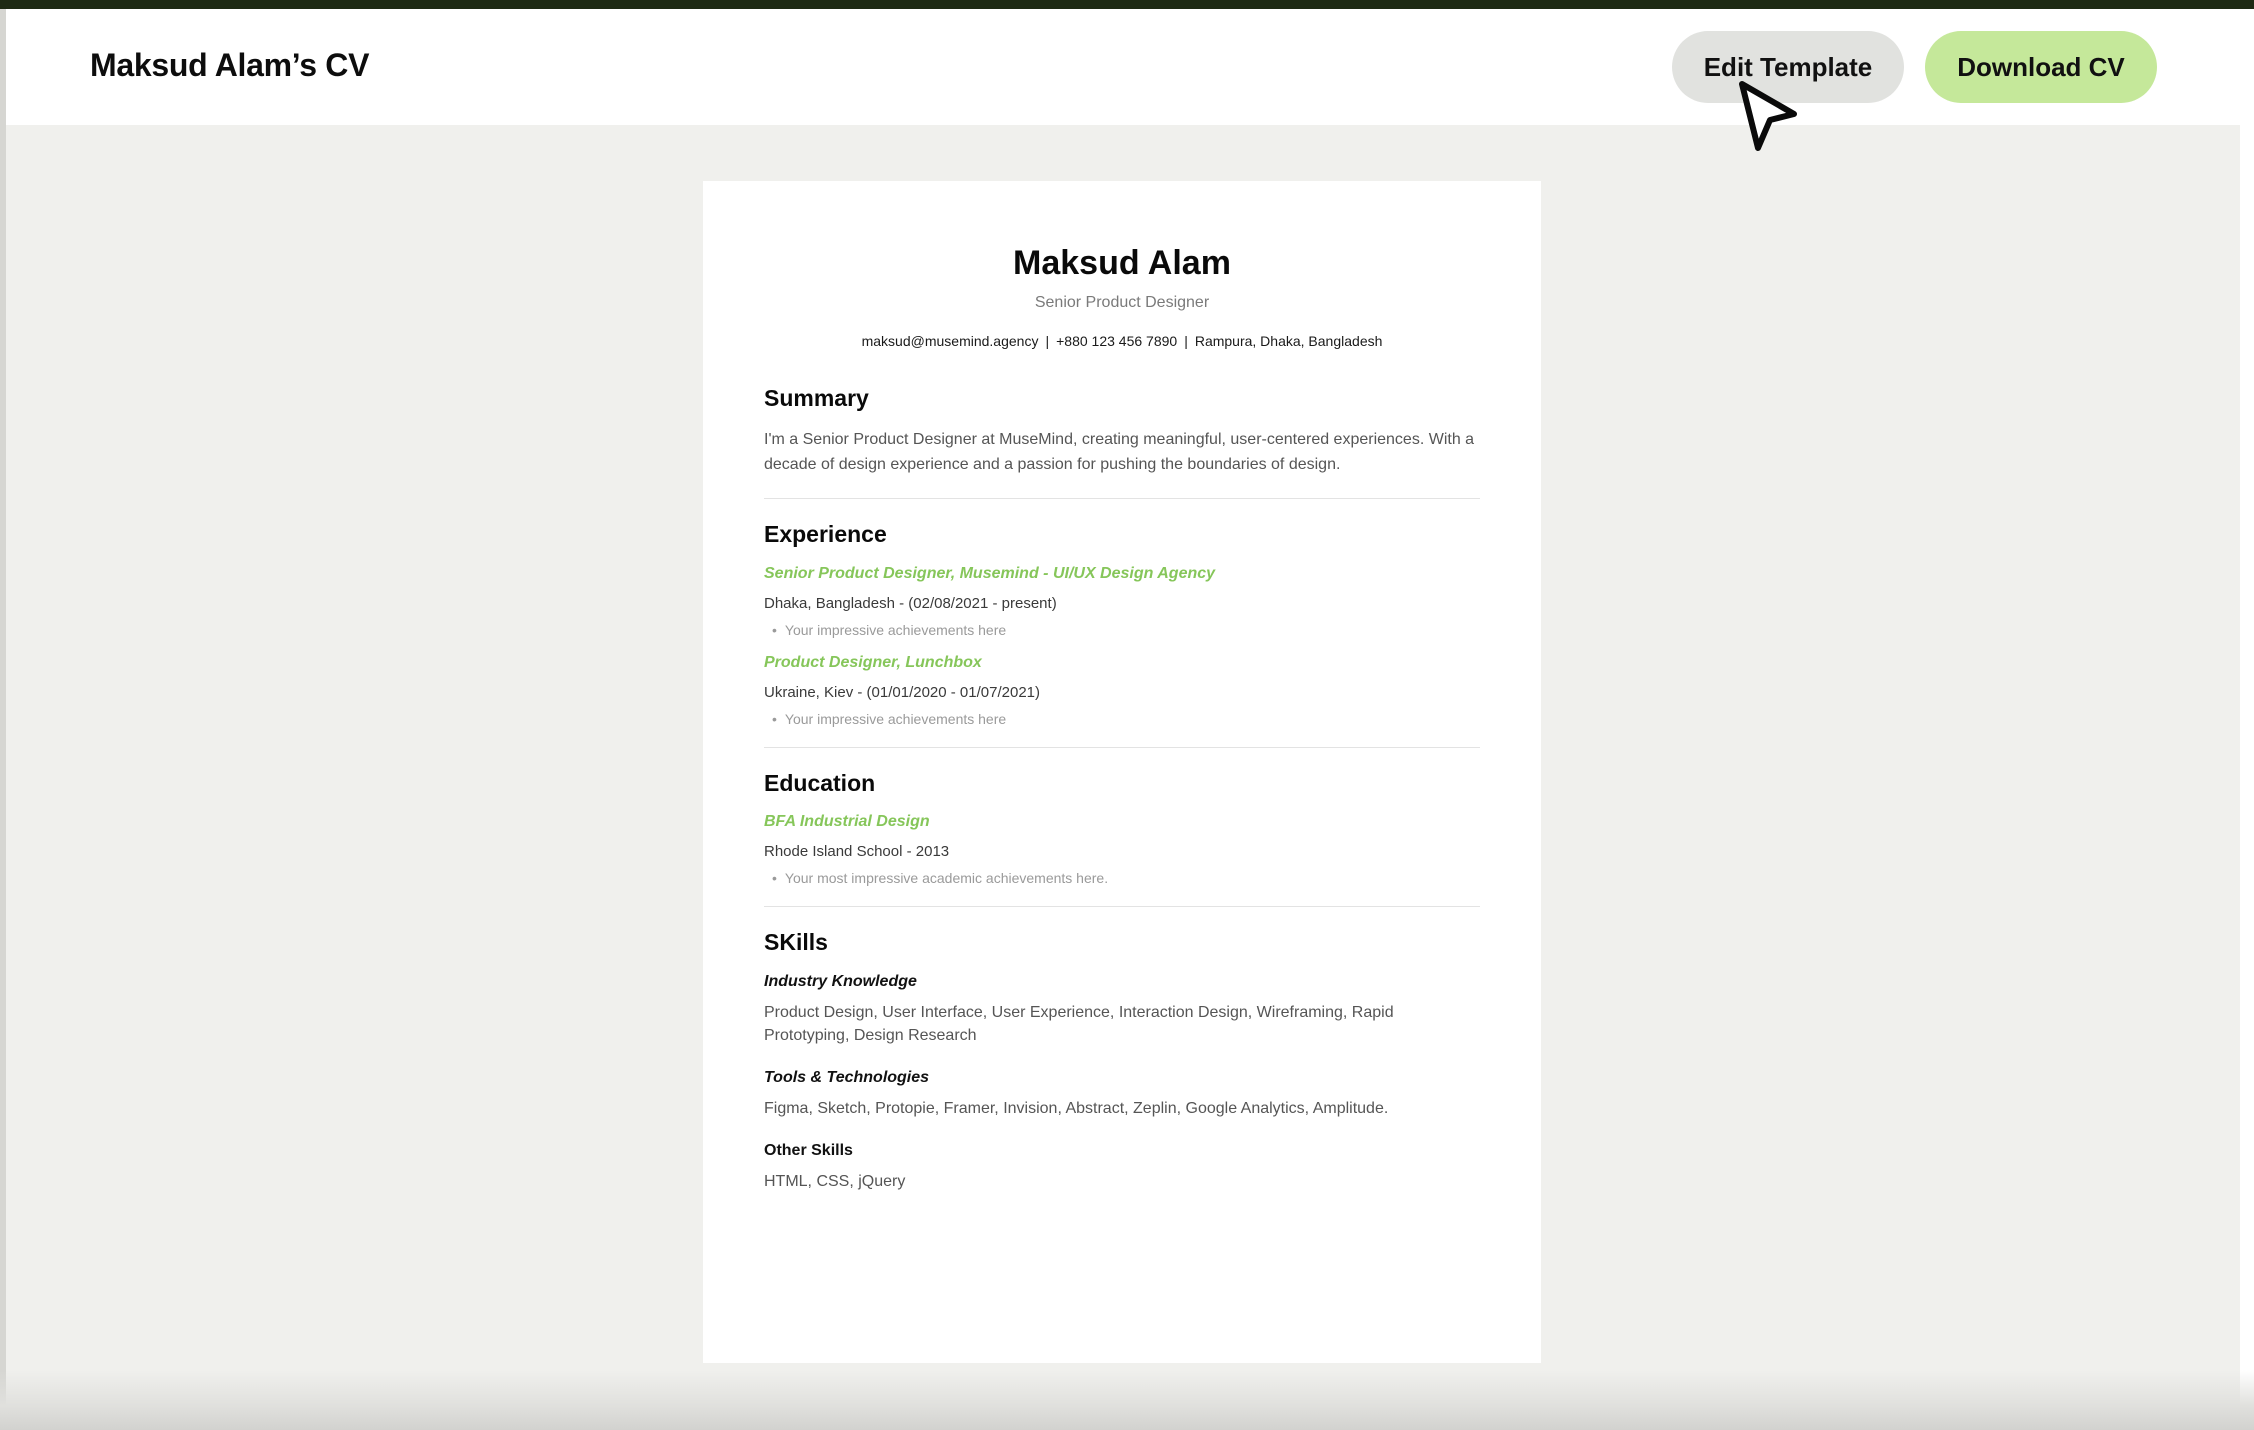 The width and height of the screenshot is (2254, 1430). Describe the element at coordinates (840, 981) in the screenshot. I see `skill-group-title: Industry Knowledge` at that location.